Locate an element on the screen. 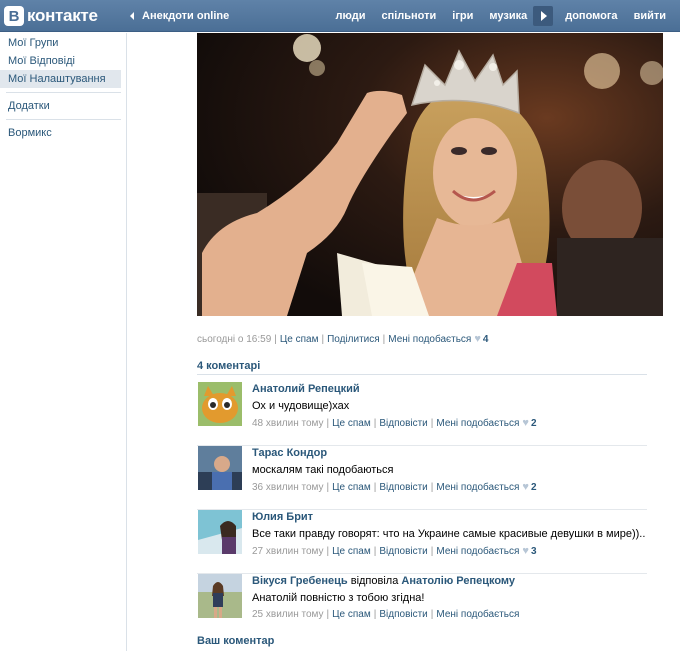 This screenshot has height=651, width=680. comment-author: Юлия Брит is located at coordinates (282, 517).